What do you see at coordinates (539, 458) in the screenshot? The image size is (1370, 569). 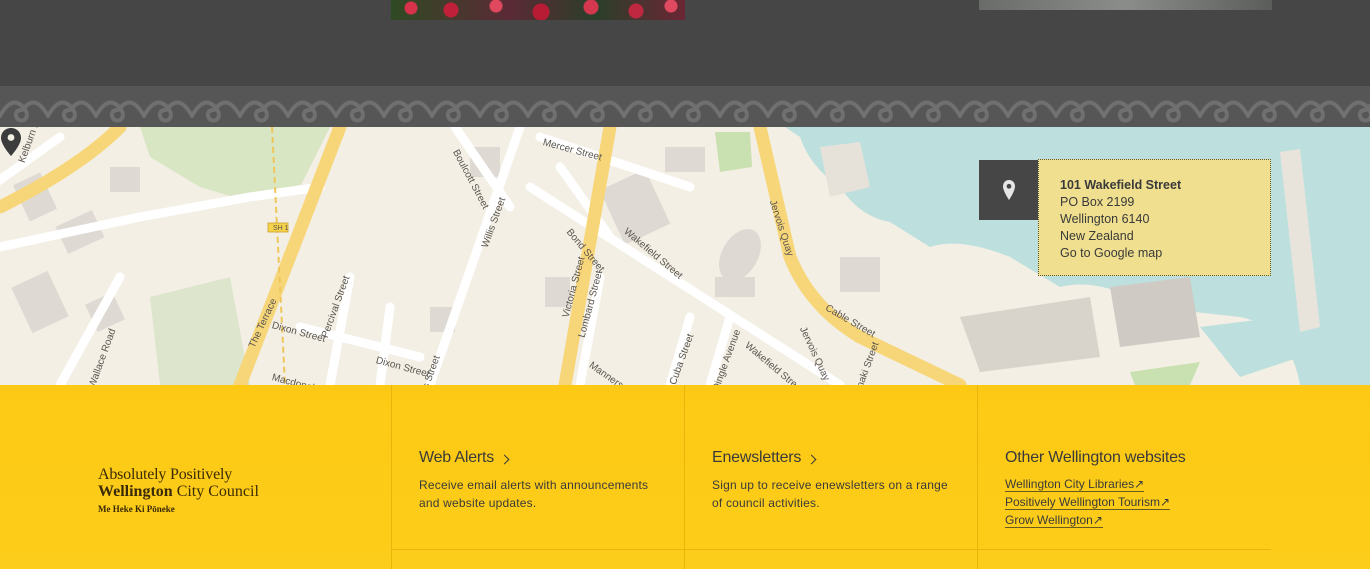 I see `web-alerts-link: Web Alerts` at bounding box center [539, 458].